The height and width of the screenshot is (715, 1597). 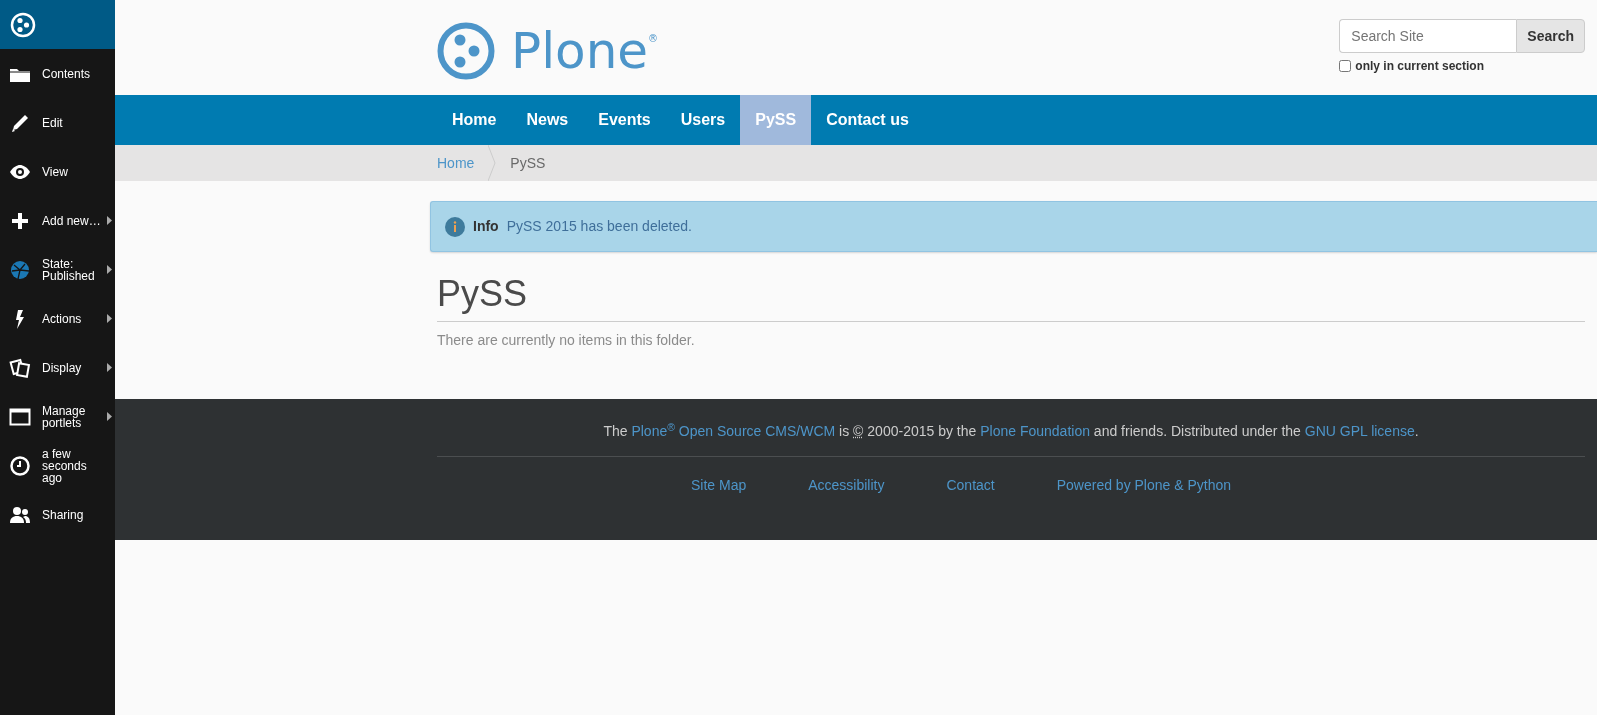 What do you see at coordinates (1550, 36) in the screenshot?
I see `search-button: Search` at bounding box center [1550, 36].